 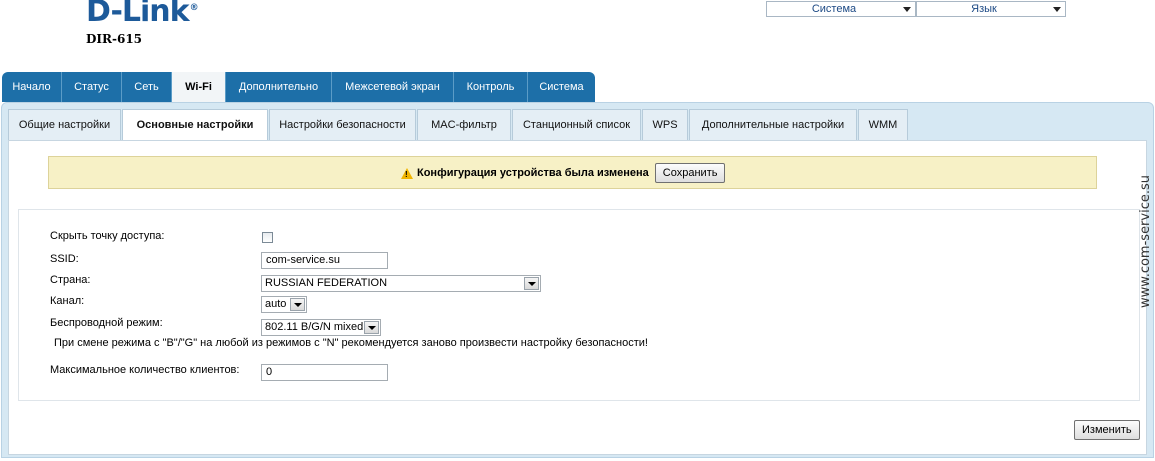 I want to click on subtab-wps: WPS, so click(x=665, y=124).